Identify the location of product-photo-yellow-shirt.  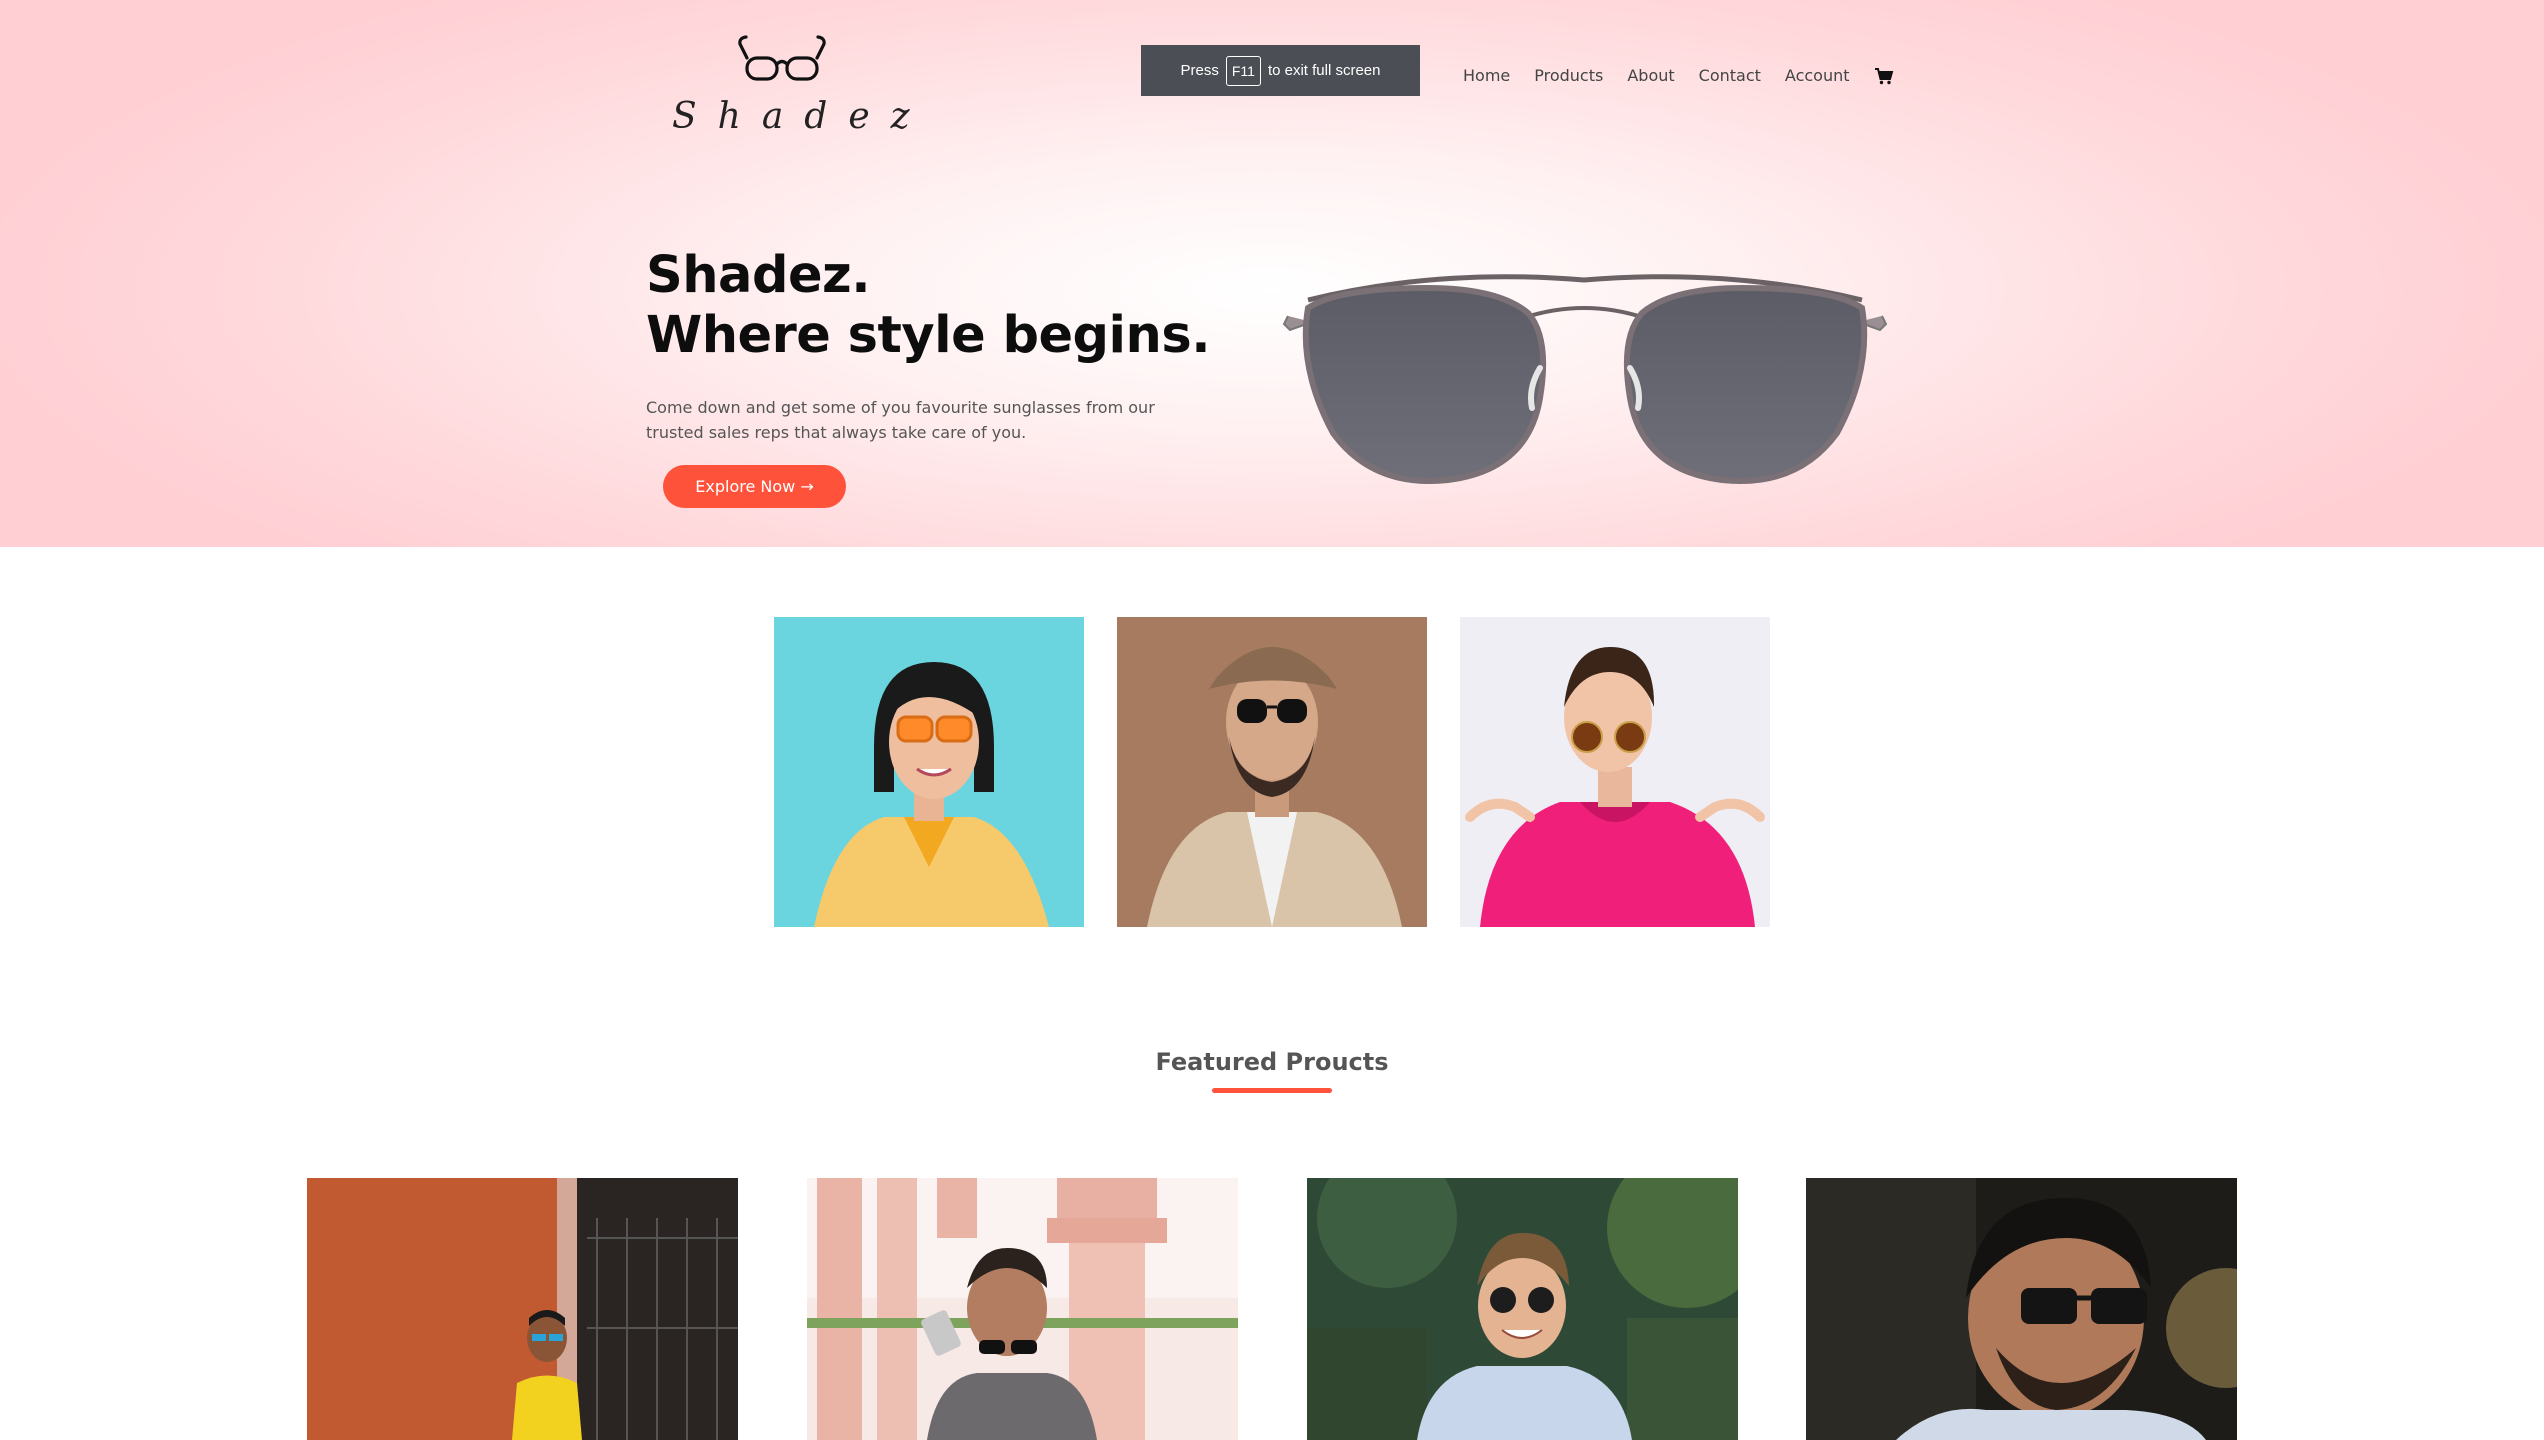
(522, 1309).